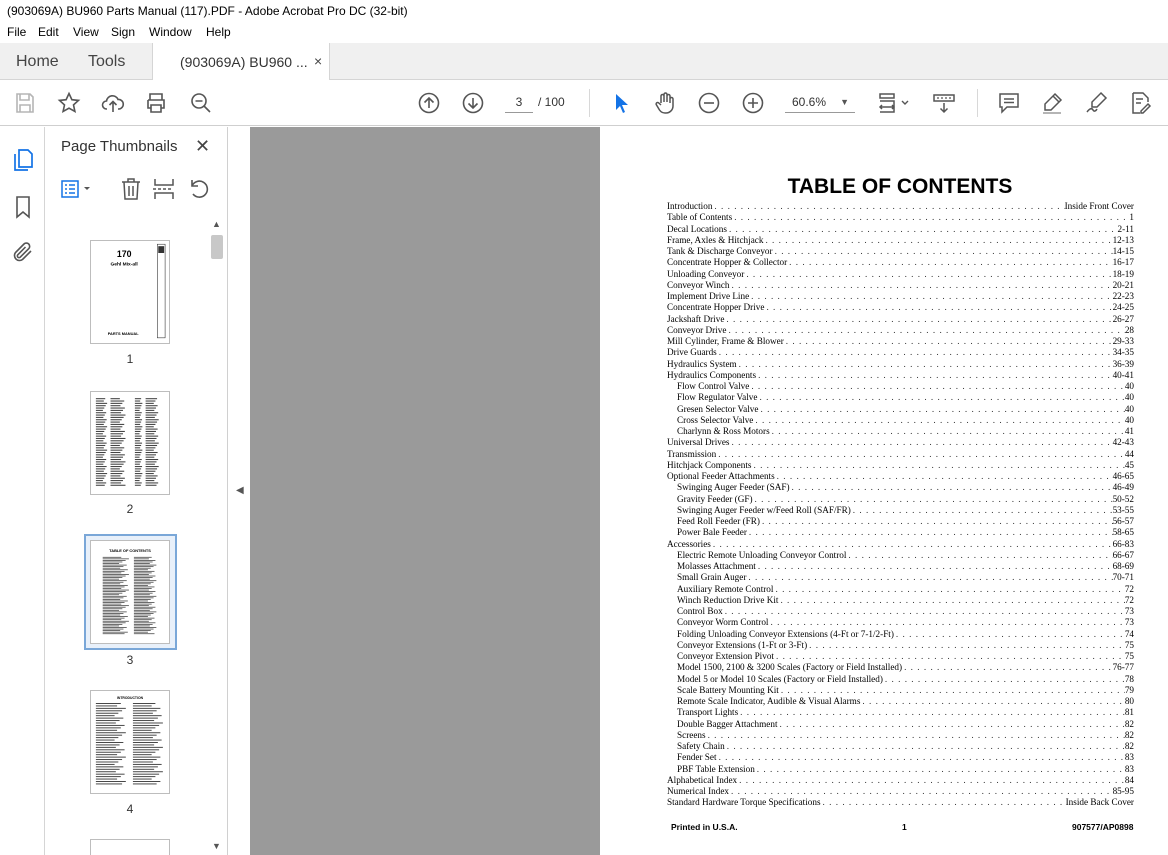 The height and width of the screenshot is (855, 1168). Describe the element at coordinates (900, 262) in the screenshot. I see `toc-entry: Concentrate Hopper & Collector 16-17` at that location.